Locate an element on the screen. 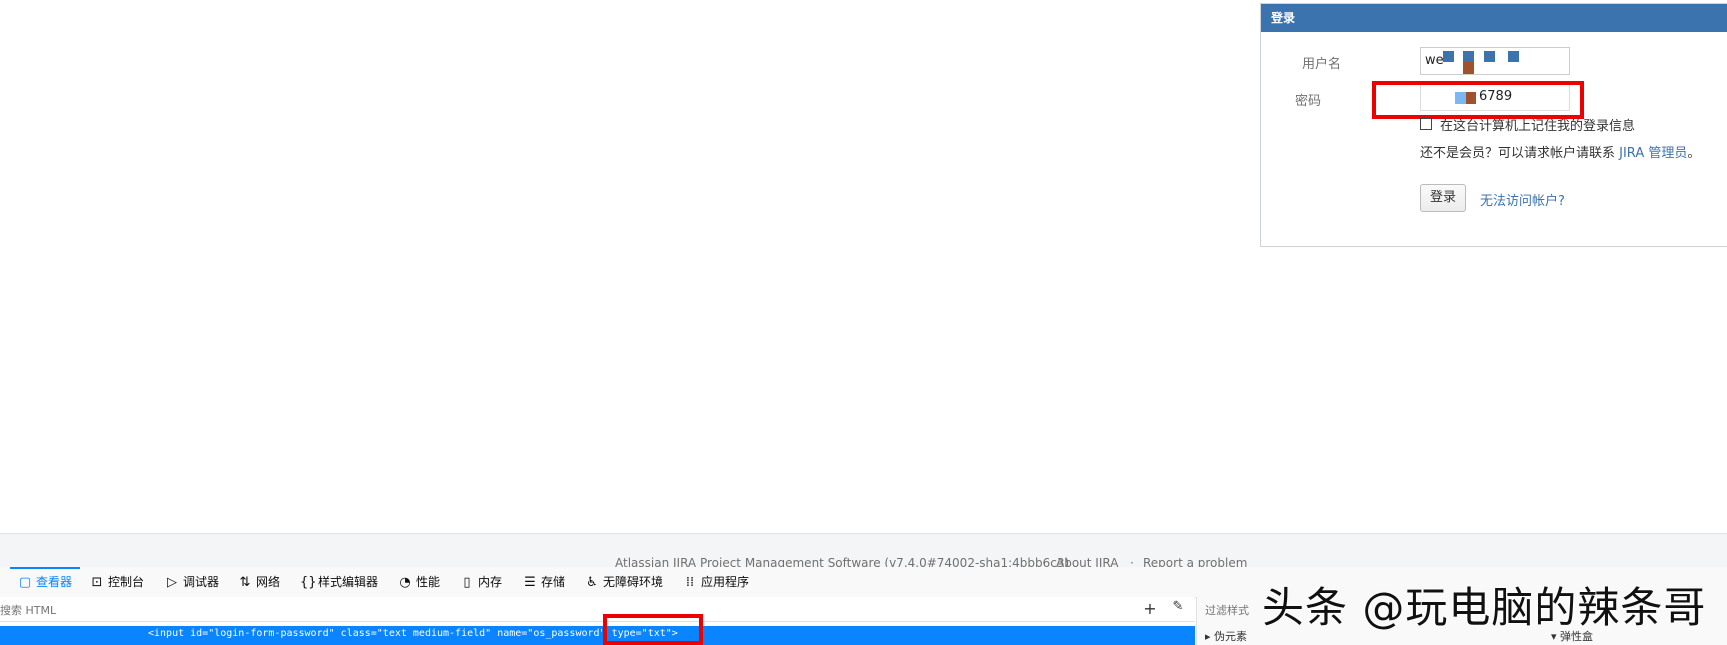 Image resolution: width=1727 pixels, height=645 pixels. password-label: 密码 is located at coordinates (1307, 101).